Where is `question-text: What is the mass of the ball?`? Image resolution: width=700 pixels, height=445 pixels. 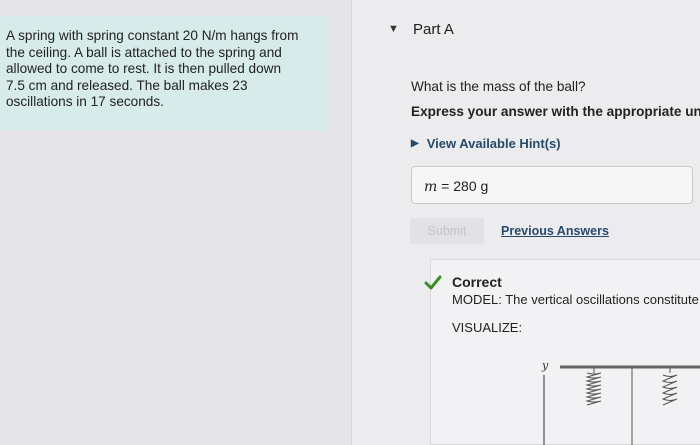 question-text: What is the mass of the ball? is located at coordinates (498, 86).